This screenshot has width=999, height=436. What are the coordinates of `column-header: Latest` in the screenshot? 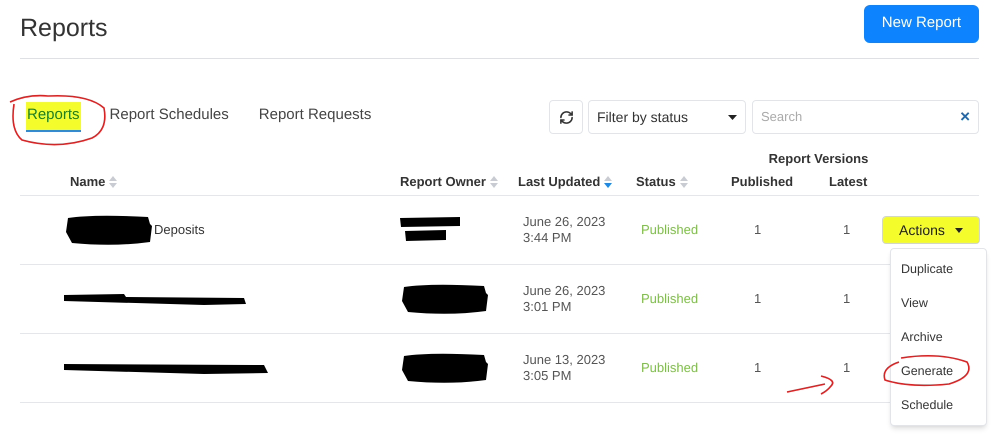 It's located at (848, 182).